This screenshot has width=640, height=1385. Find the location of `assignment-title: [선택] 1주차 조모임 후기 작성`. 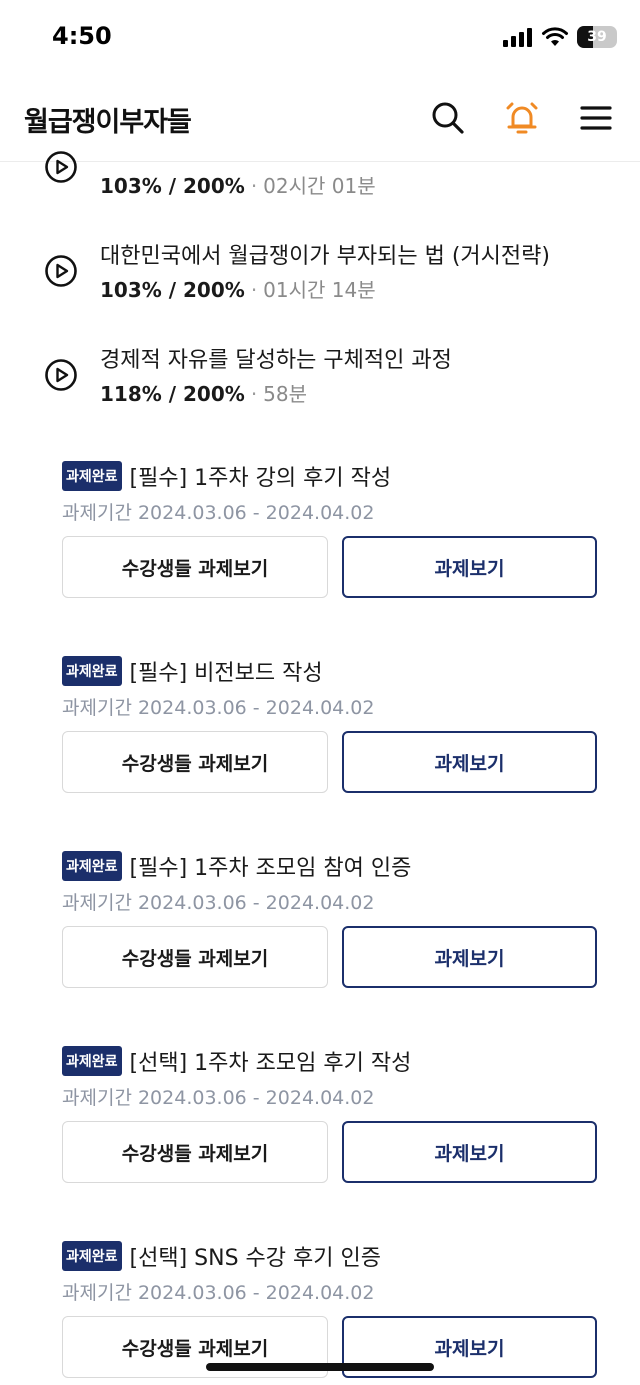

assignment-title: [선택] 1주차 조모임 후기 작성 is located at coordinates (270, 1063).